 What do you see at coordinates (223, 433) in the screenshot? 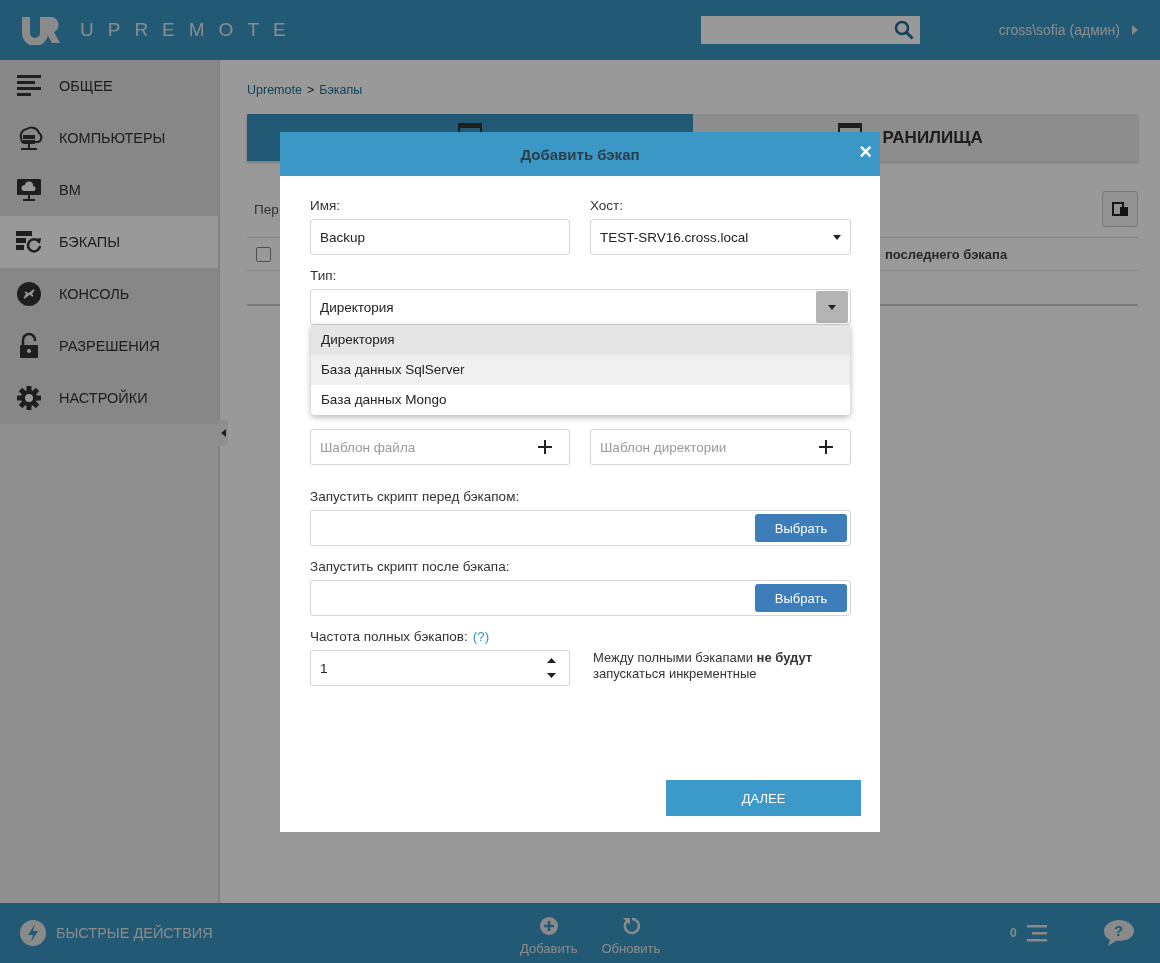
I see `collapse-handle` at bounding box center [223, 433].